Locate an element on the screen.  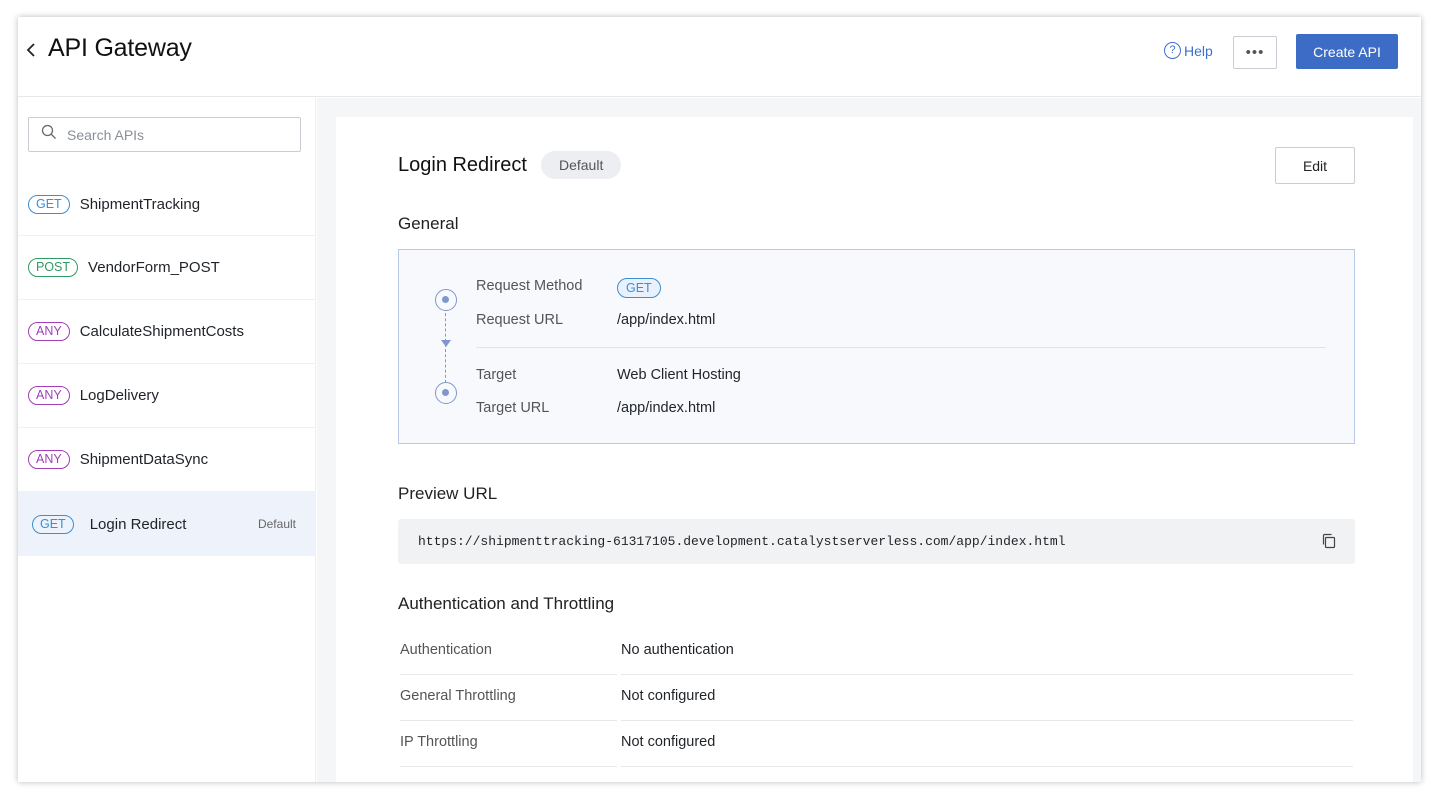
api-name: ShipmentDataSync is located at coordinates (144, 459).